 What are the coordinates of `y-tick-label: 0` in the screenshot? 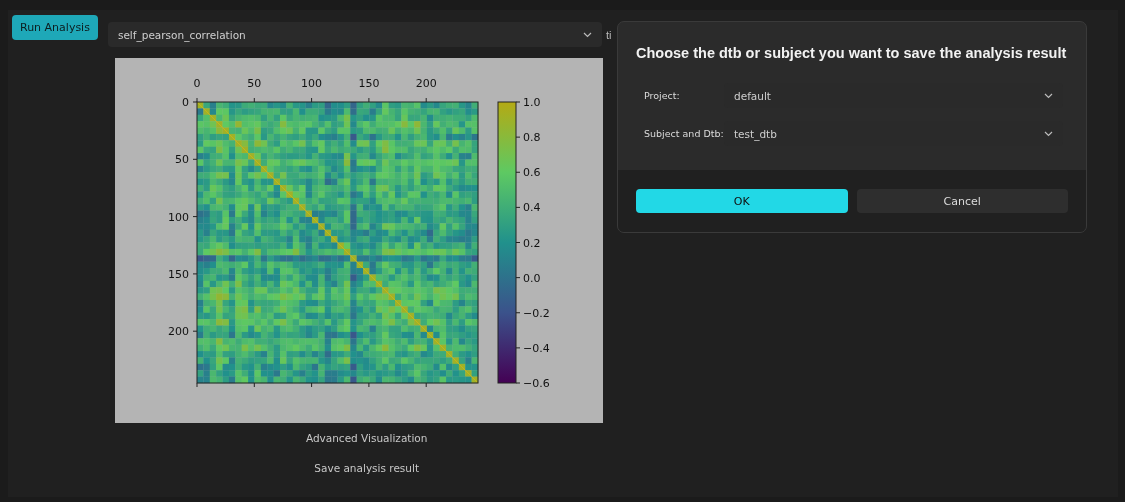 It's located at (185, 102).